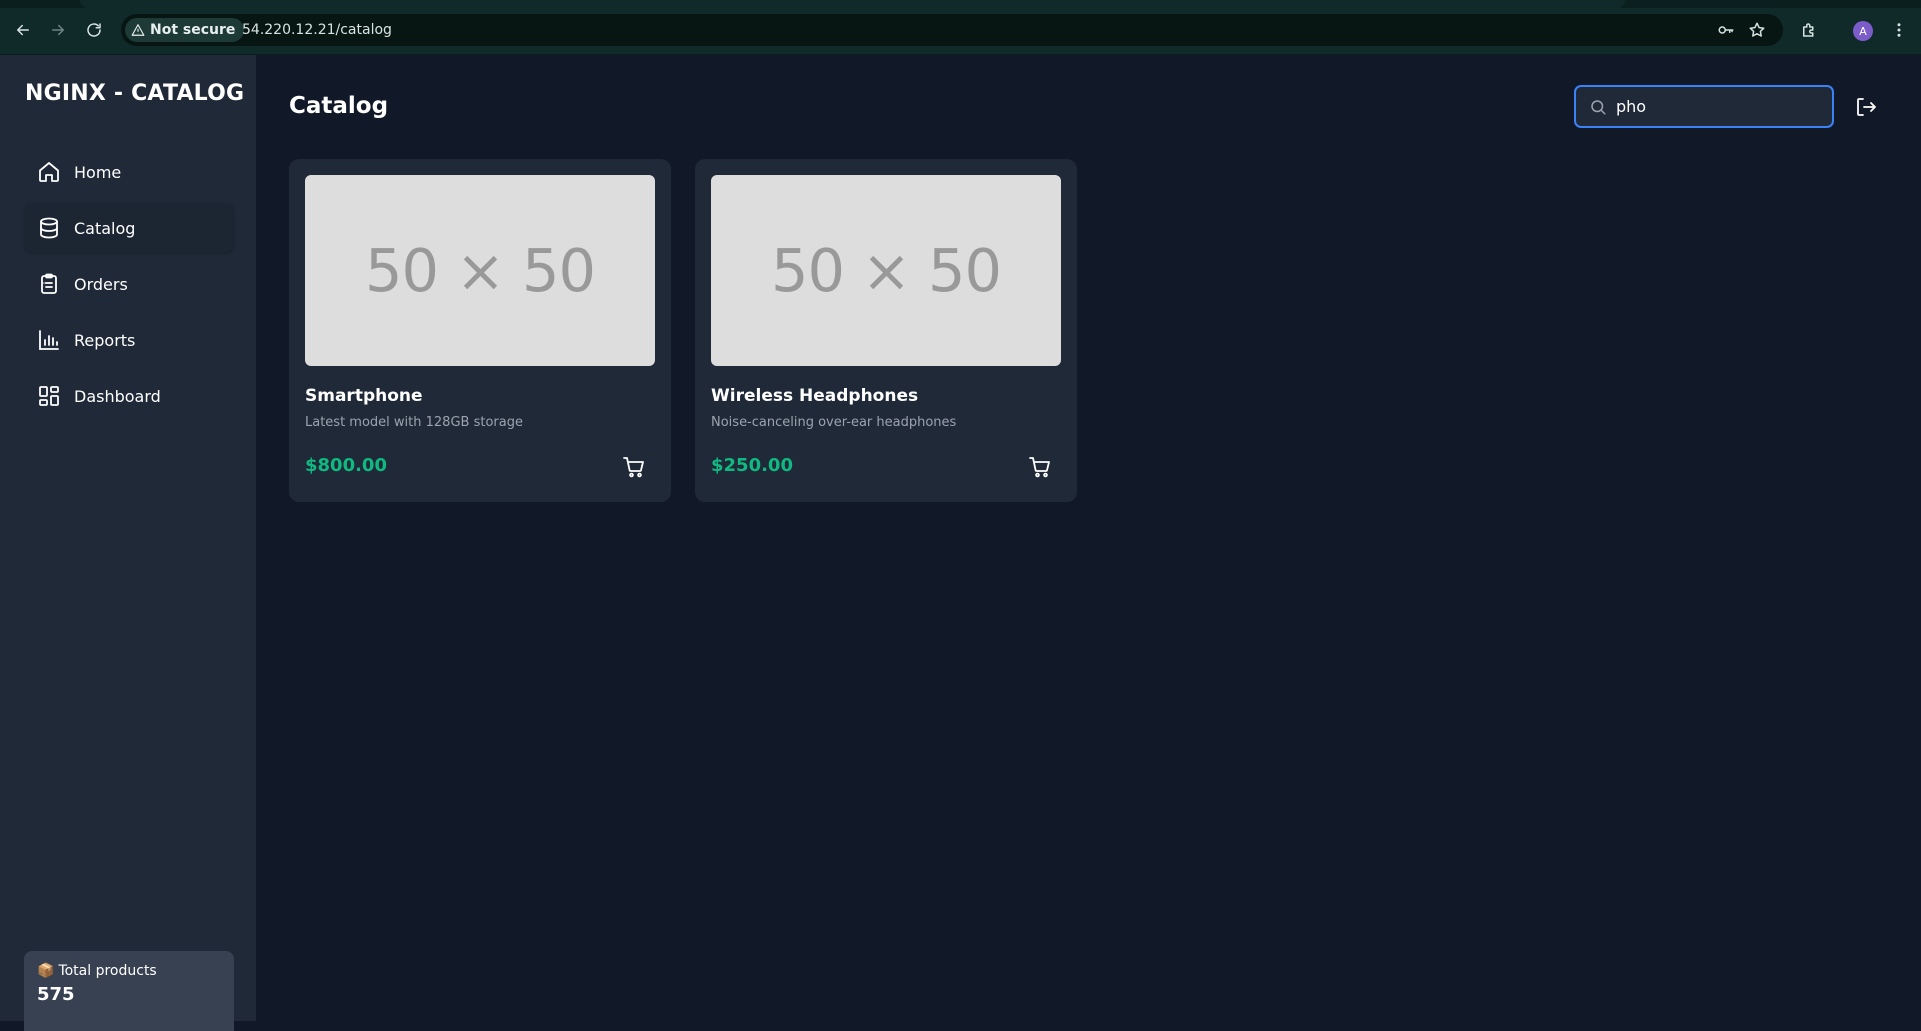  What do you see at coordinates (49, 172) in the screenshot?
I see `home-icon` at bounding box center [49, 172].